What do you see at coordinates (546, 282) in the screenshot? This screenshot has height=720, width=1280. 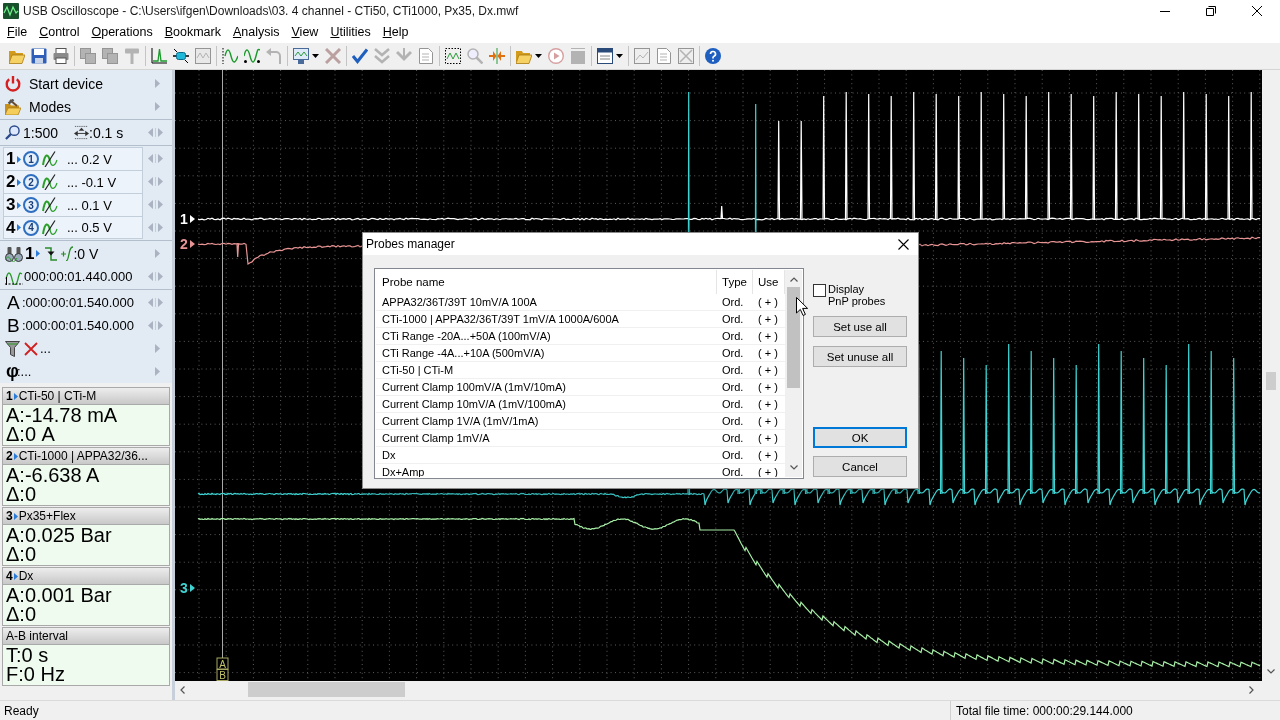 I see `column-header: Probe name` at bounding box center [546, 282].